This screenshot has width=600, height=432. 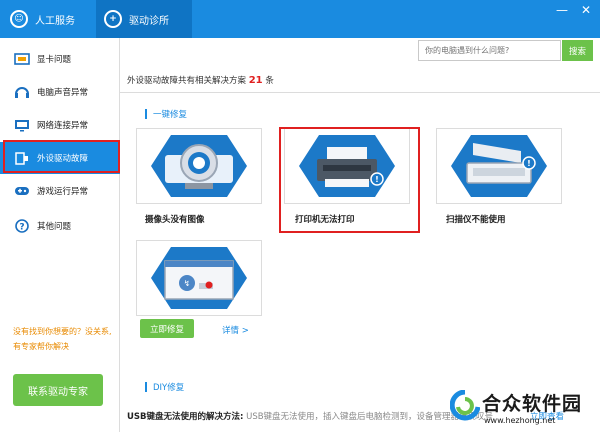 I want to click on card-webcam, so click(x=199, y=166).